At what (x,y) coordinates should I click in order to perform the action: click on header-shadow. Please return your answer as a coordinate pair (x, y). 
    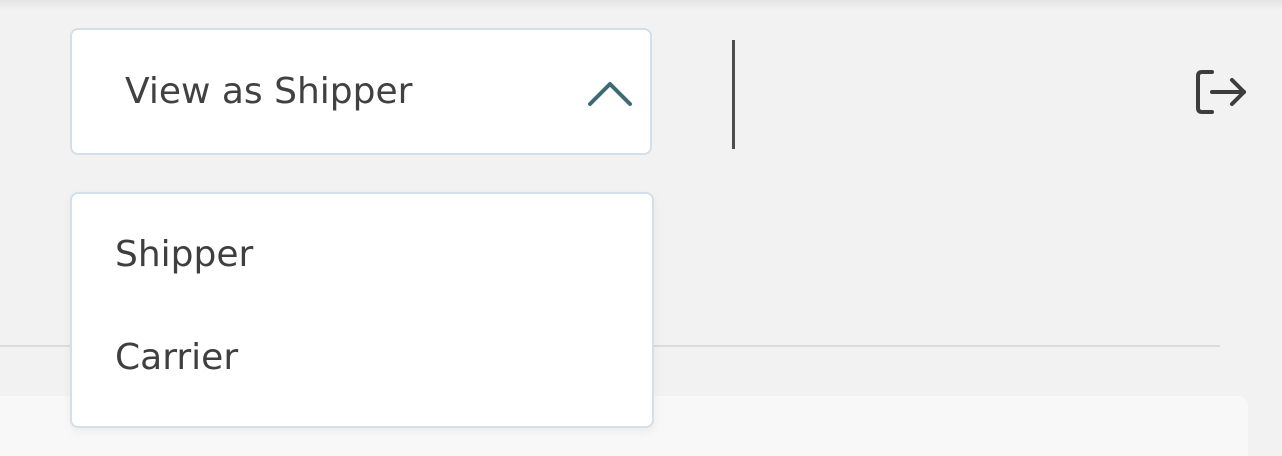
    Looking at the image, I should click on (641, 5).